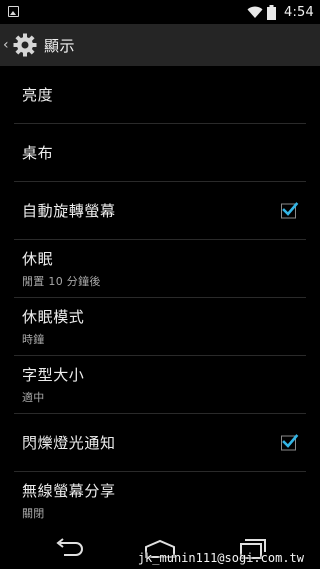 The height and width of the screenshot is (569, 320). Describe the element at coordinates (33, 513) in the screenshot. I see `setting-summary: 關閉` at that location.